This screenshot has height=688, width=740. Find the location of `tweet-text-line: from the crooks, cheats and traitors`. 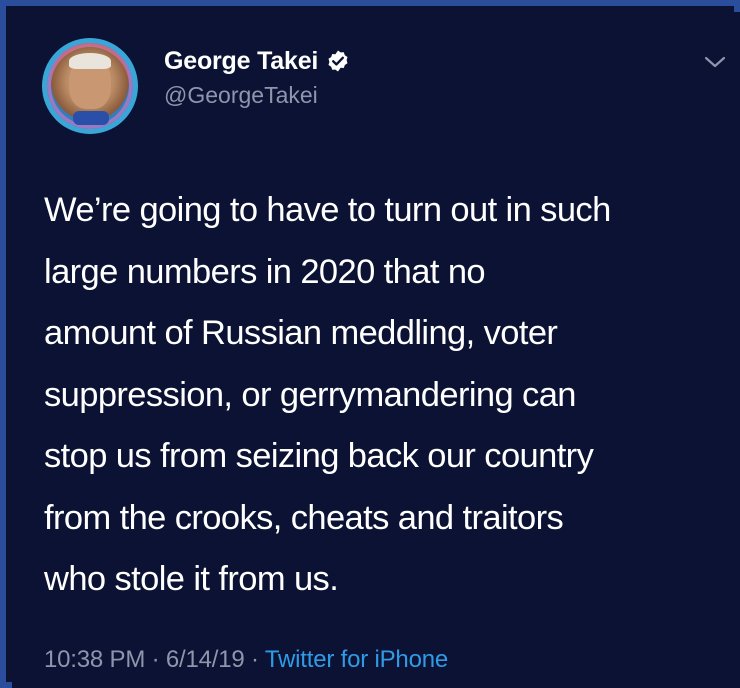

tweet-text-line: from the crooks, cheats and traitors is located at coordinates (304, 517).